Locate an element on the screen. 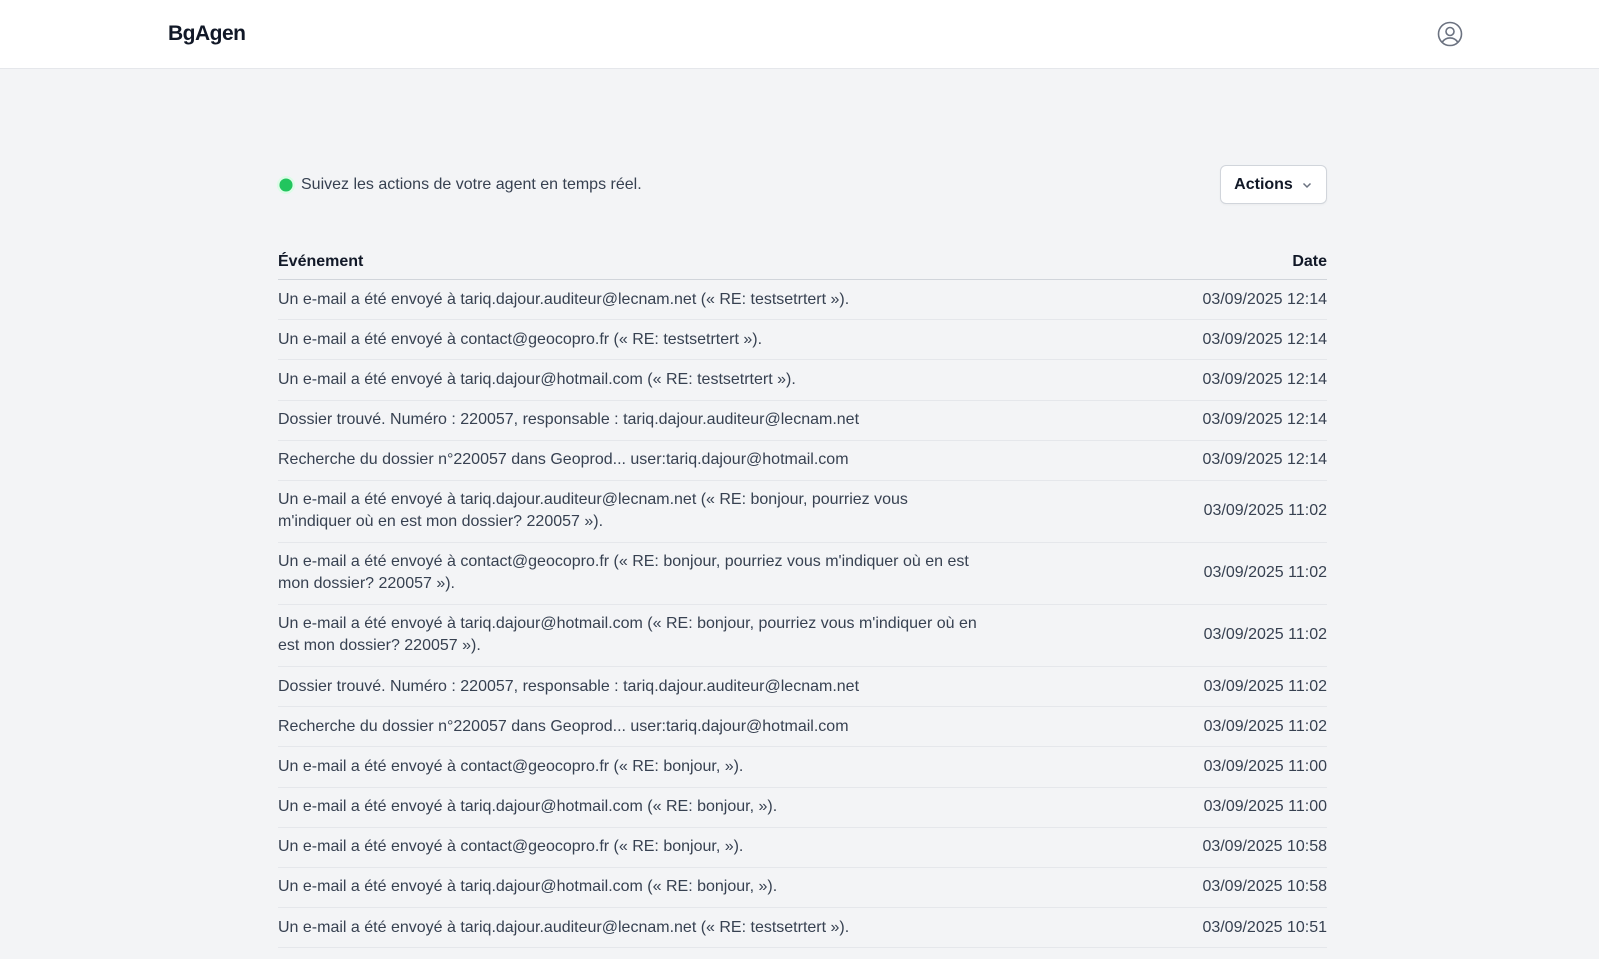 The image size is (1599, 959). user-circle-icon is located at coordinates (1450, 34).